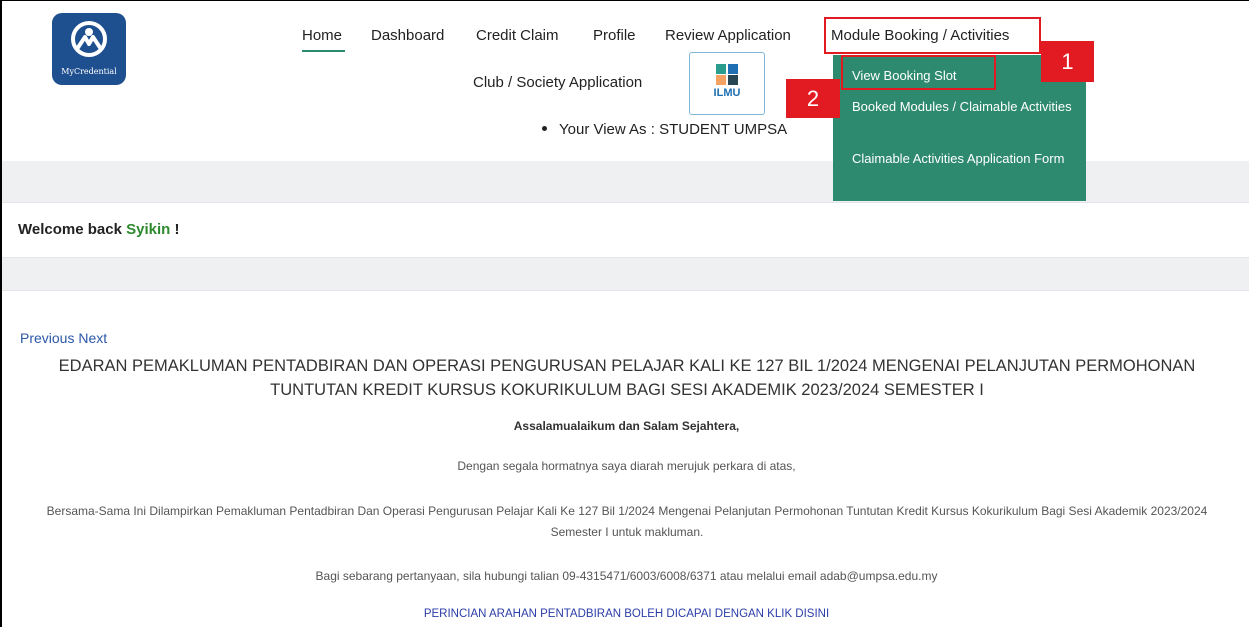 This screenshot has height=627, width=1249. What do you see at coordinates (63, 338) in the screenshot?
I see `carousel-controls: Previous Next` at bounding box center [63, 338].